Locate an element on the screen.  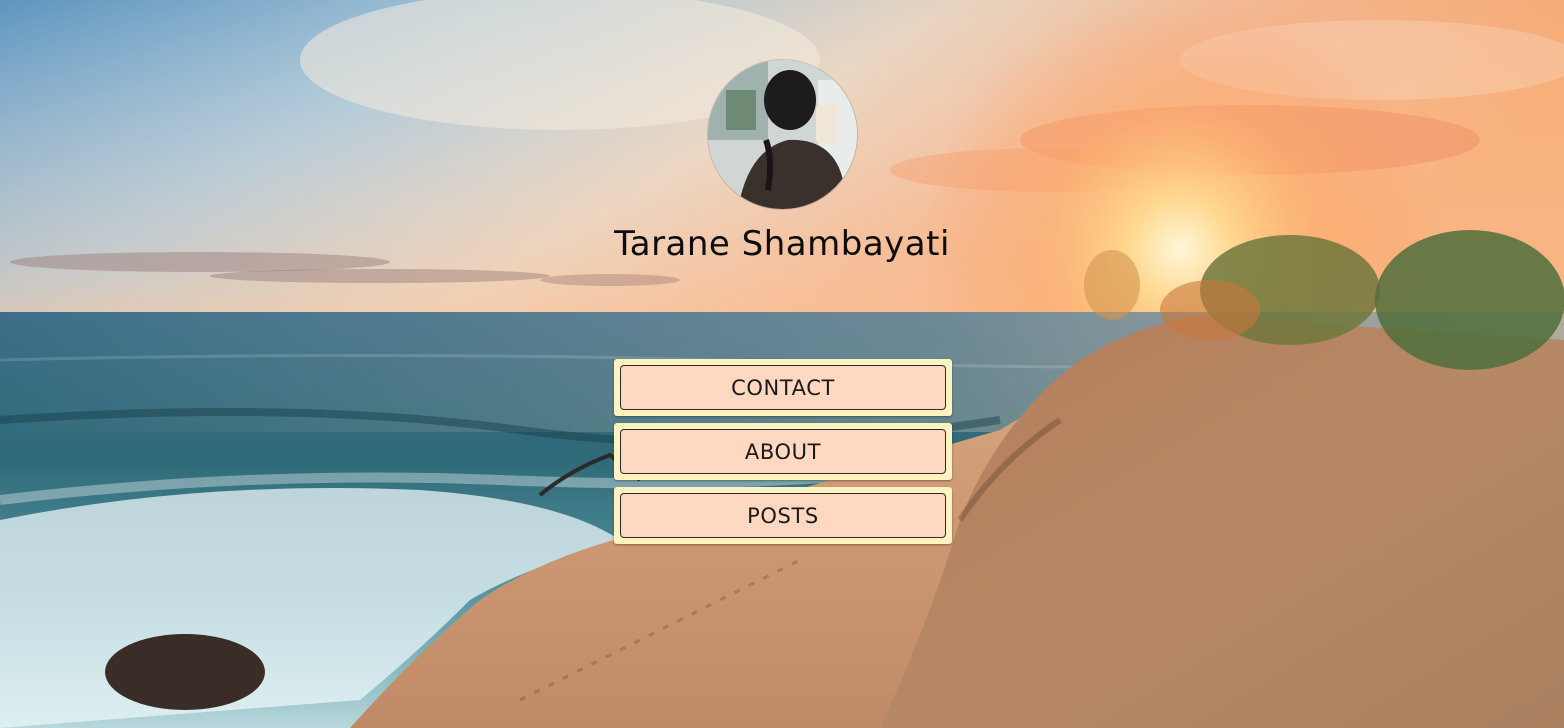
contact-button: CONTACT is located at coordinates (783, 387).